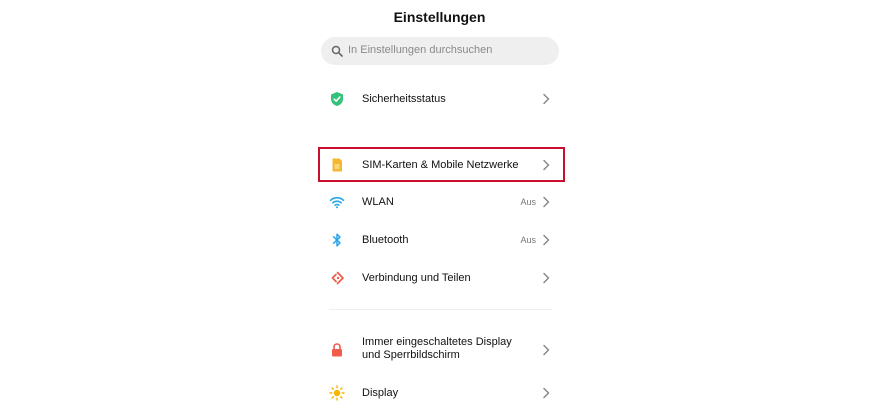 The image size is (879, 410). What do you see at coordinates (442, 202) in the screenshot?
I see `settings-item-wlan: WLAN Aus` at bounding box center [442, 202].